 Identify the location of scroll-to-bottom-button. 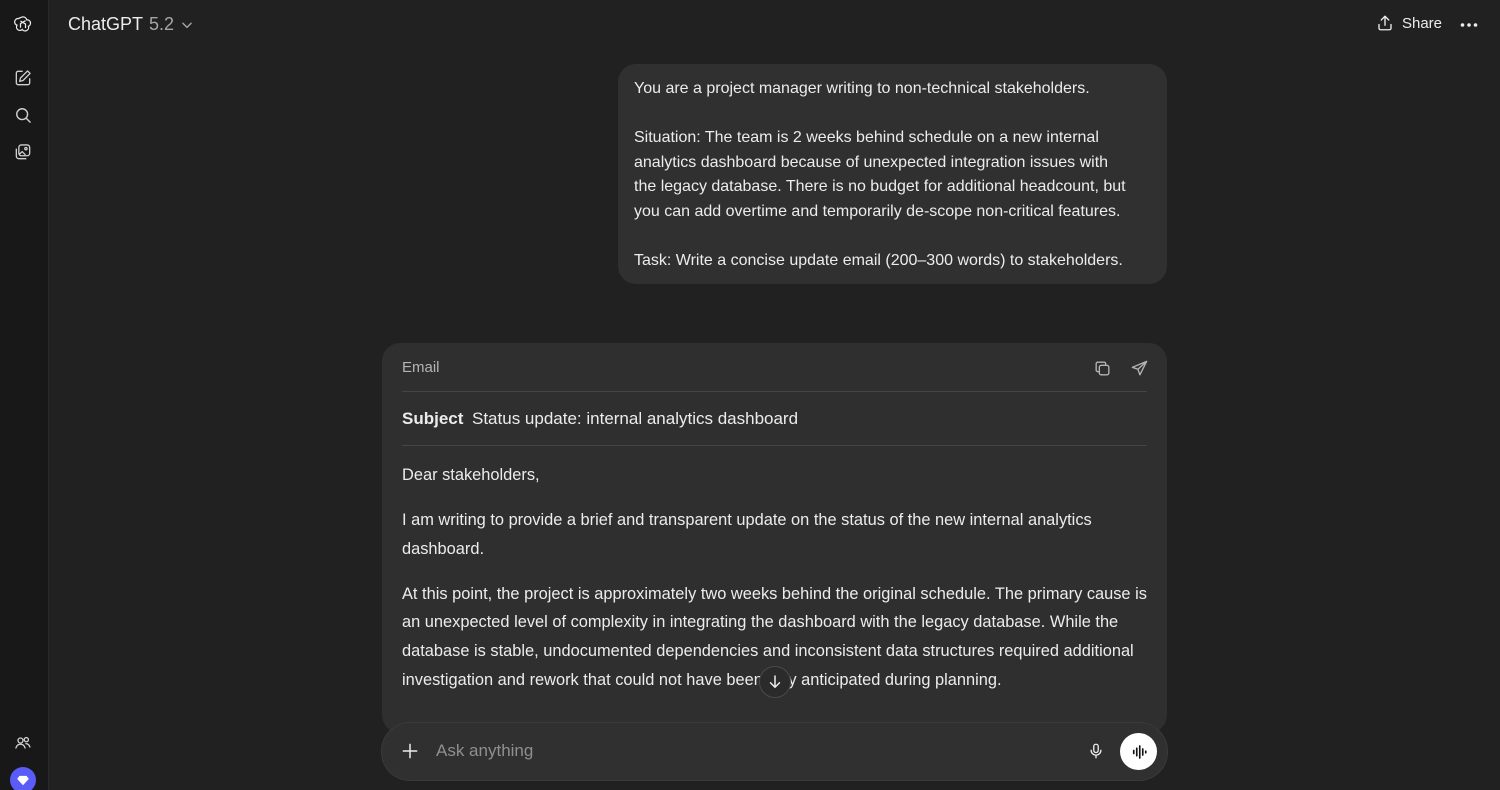
(775, 682).